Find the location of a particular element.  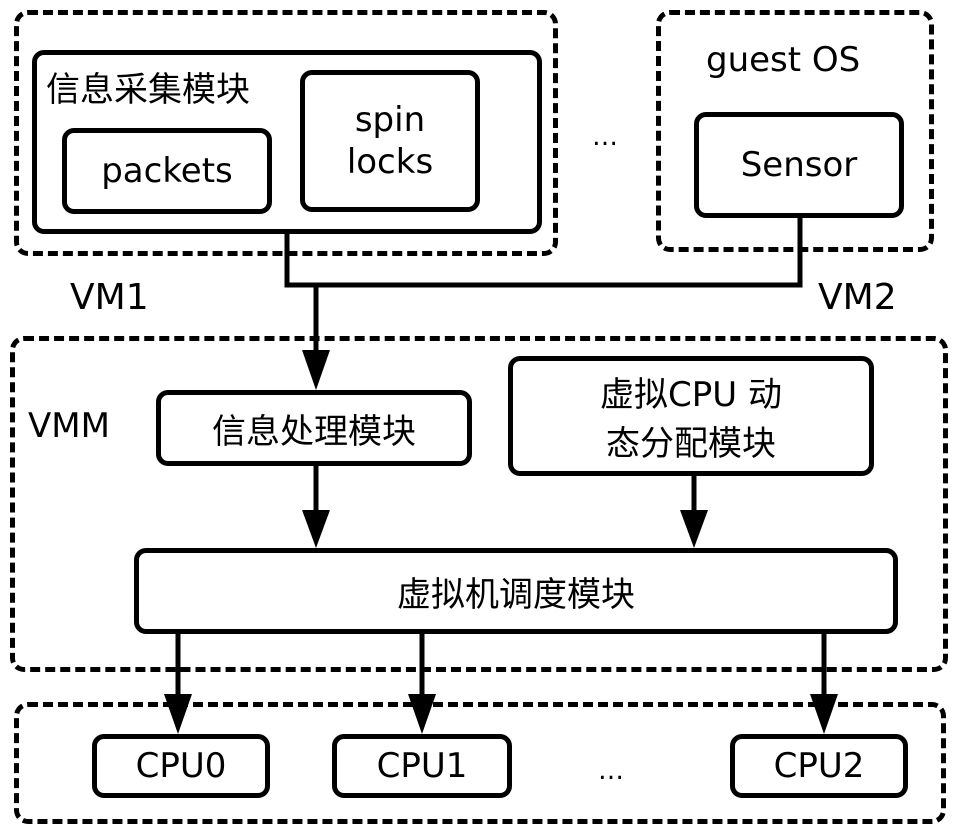

vm2-label: VM2 is located at coordinates (857, 297).